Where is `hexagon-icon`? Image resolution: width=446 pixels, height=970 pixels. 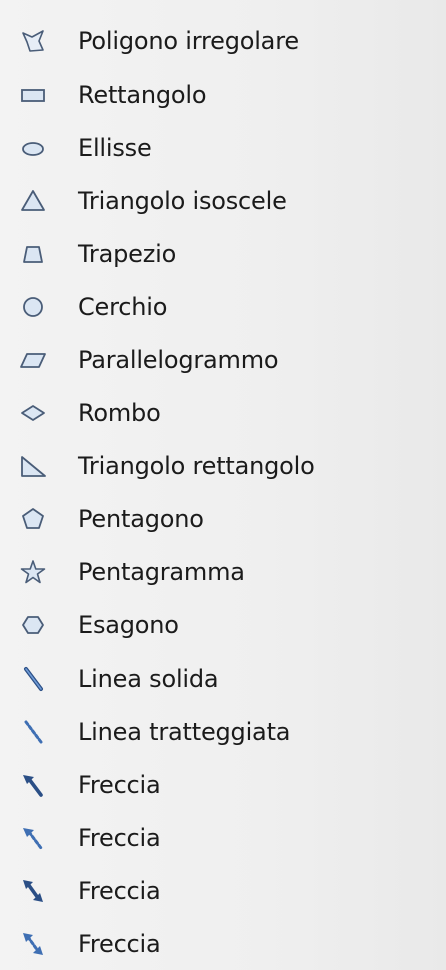 hexagon-icon is located at coordinates (33, 625).